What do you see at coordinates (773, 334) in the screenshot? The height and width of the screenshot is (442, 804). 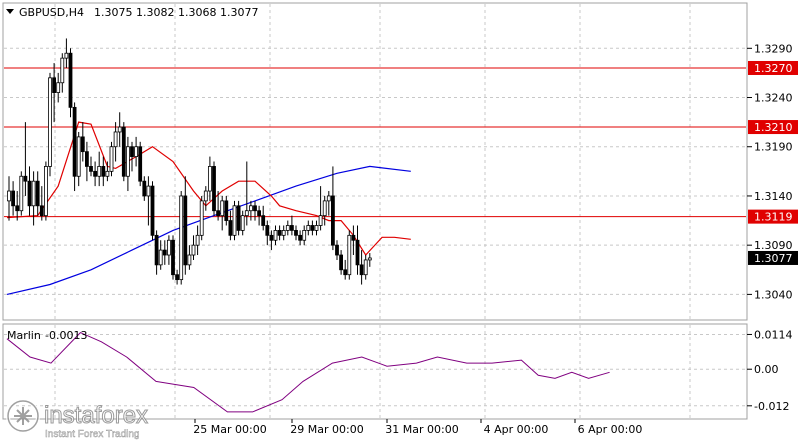 I see `indicator-tick-label: 0.0114` at bounding box center [773, 334].